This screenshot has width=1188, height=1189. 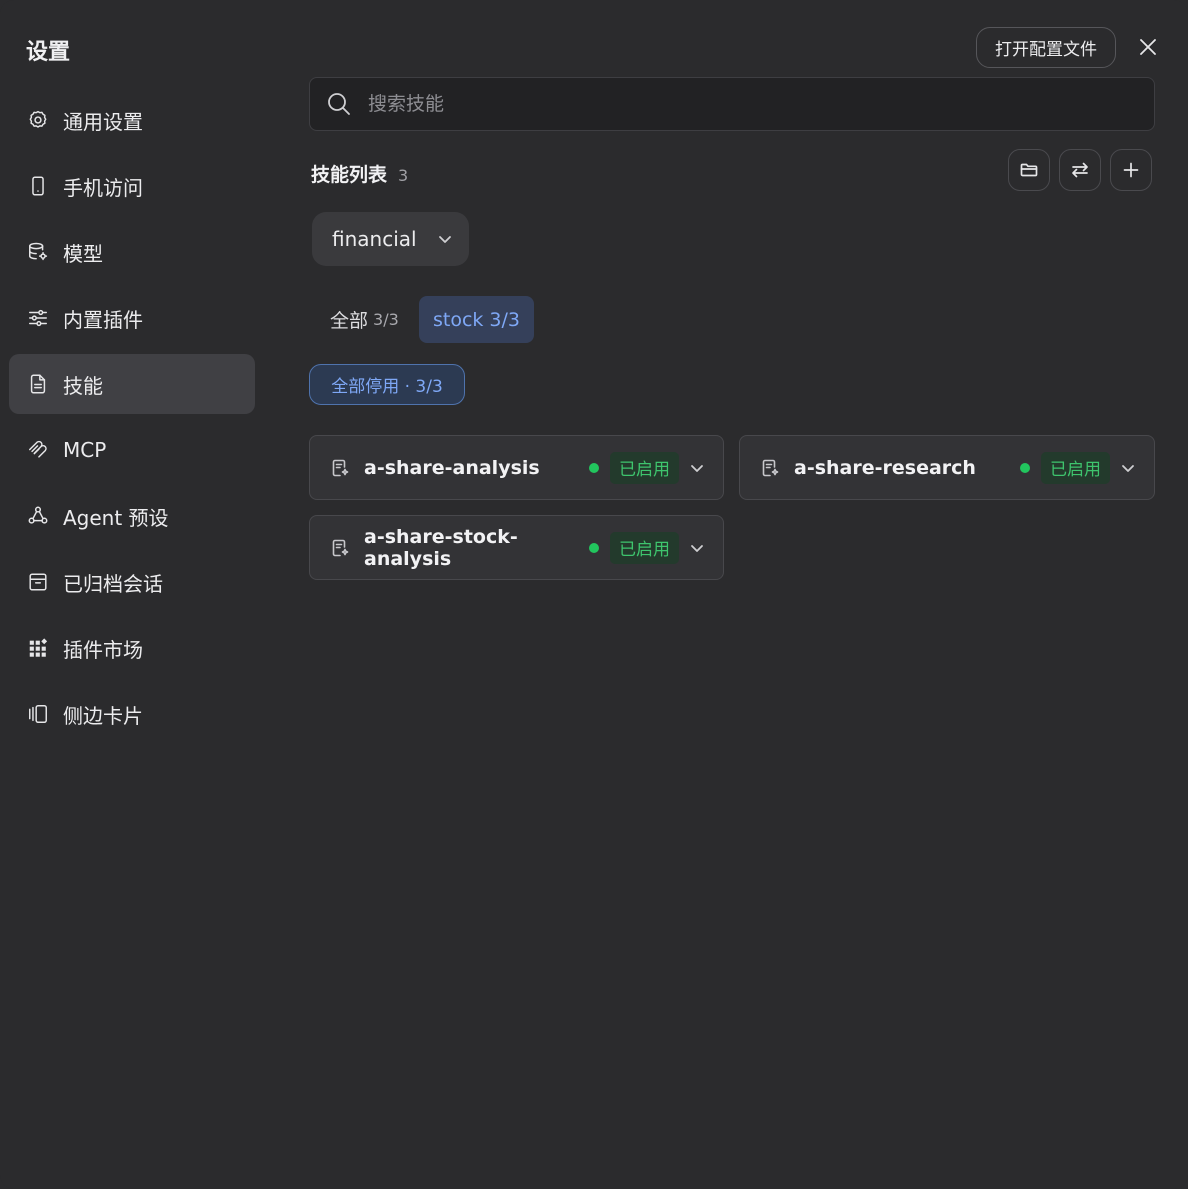 I want to click on sidebar-item-builtin-plugins: 内置插件, so click(x=132, y=318).